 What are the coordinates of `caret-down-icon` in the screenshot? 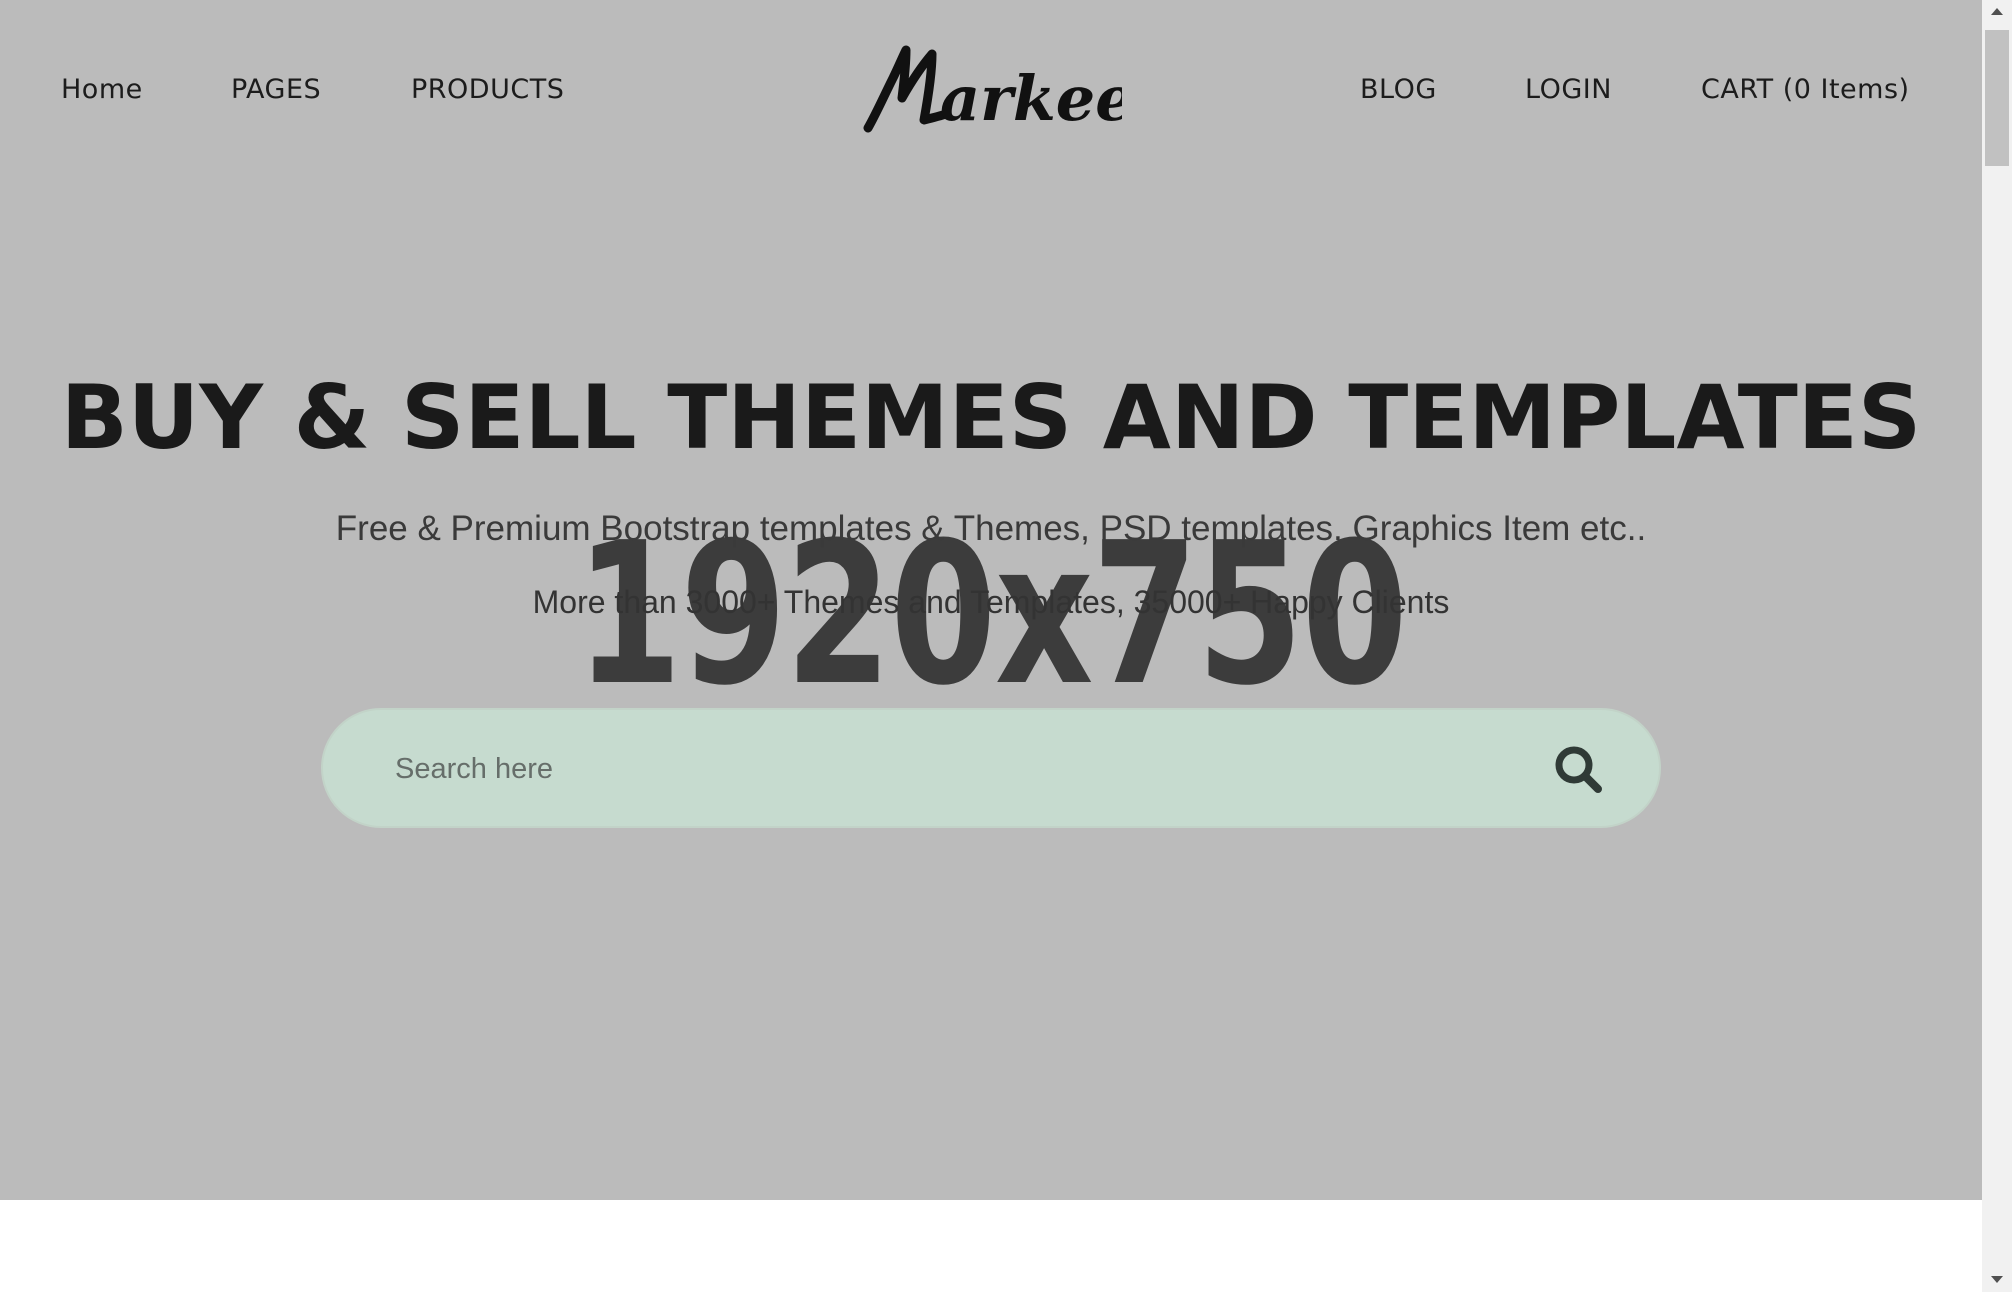 It's located at (1997, 1279).